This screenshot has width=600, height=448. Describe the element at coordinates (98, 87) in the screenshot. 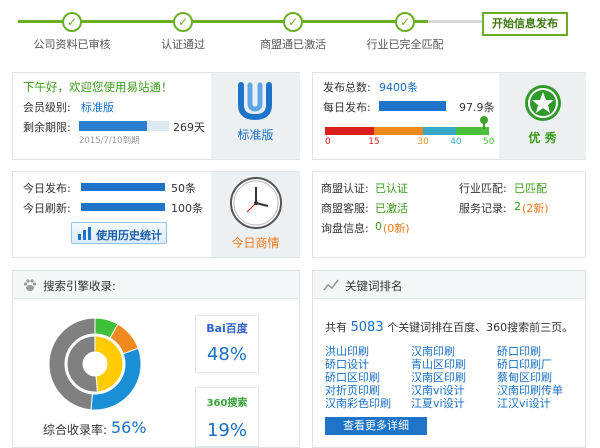

I see `greeting: 下午好，欢迎您使用易站通！` at that location.